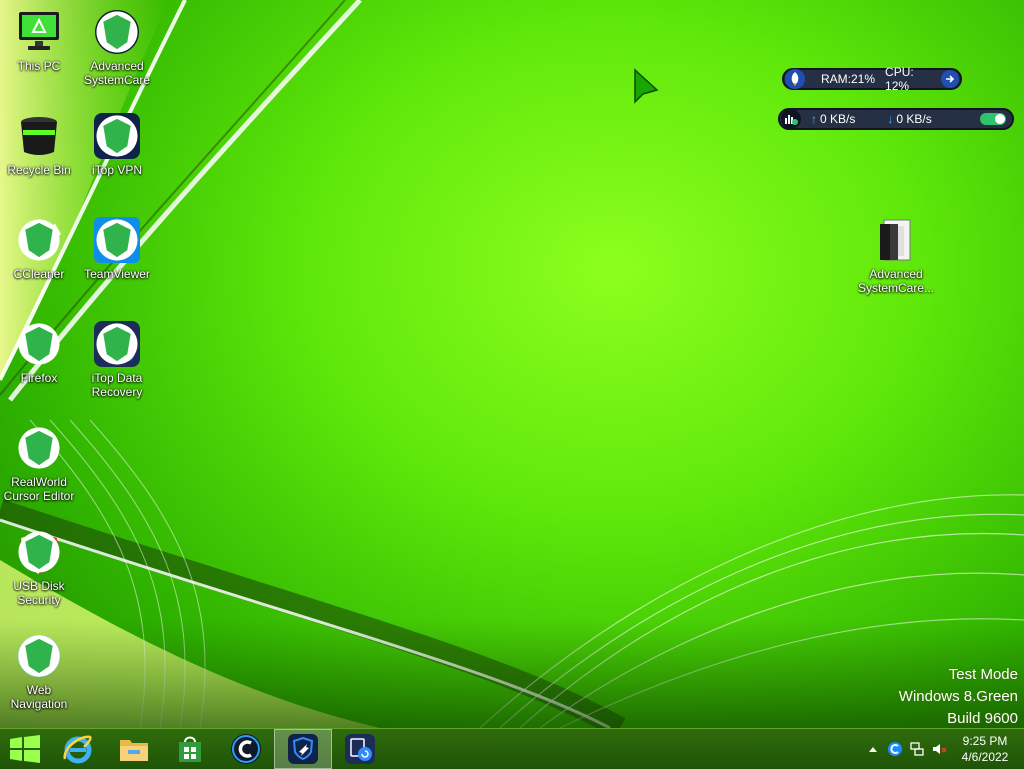 The width and height of the screenshot is (1024, 769). I want to click on store-icon, so click(190, 749).